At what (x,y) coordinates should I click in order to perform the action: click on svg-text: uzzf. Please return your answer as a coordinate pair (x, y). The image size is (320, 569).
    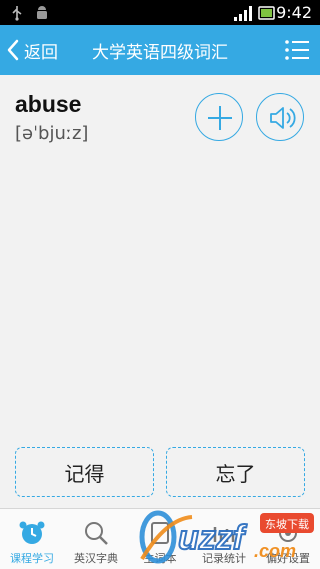
    Looking at the image, I should click on (213, 538).